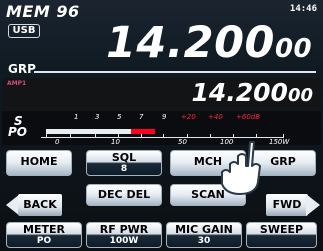  Describe the element at coordinates (241, 168) in the screenshot. I see `hand-pointer-icon` at that location.